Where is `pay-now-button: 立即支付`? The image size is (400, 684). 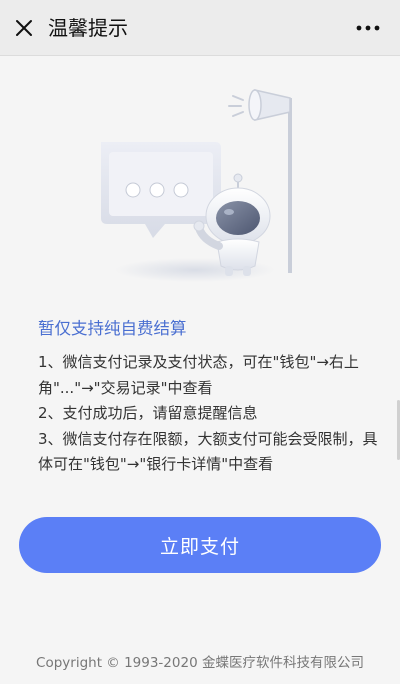
pay-now-button: 立即支付 is located at coordinates (200, 545).